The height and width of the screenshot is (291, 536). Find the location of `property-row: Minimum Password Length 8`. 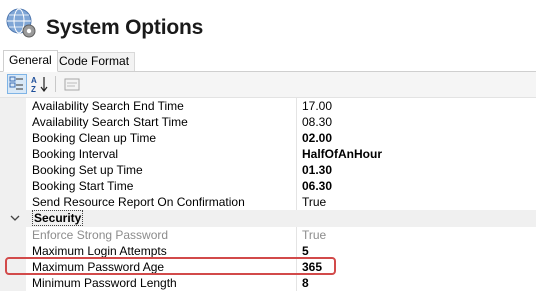

property-row: Minimum Password Length 8 is located at coordinates (268, 283).